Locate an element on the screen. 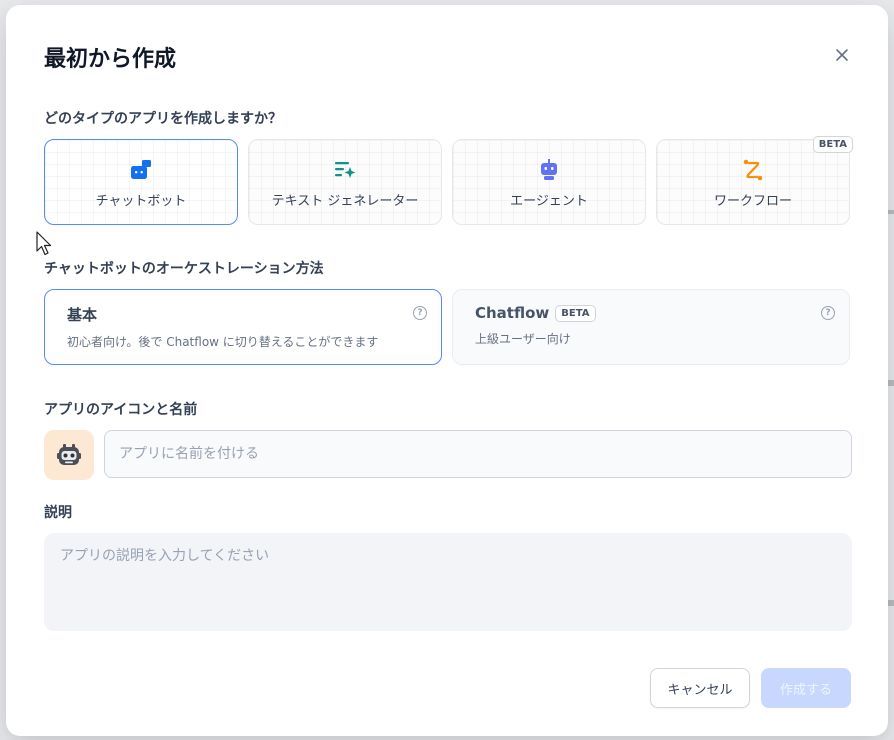 This screenshot has height=740, width=894. mouse-cursor-icon is located at coordinates (44, 243).